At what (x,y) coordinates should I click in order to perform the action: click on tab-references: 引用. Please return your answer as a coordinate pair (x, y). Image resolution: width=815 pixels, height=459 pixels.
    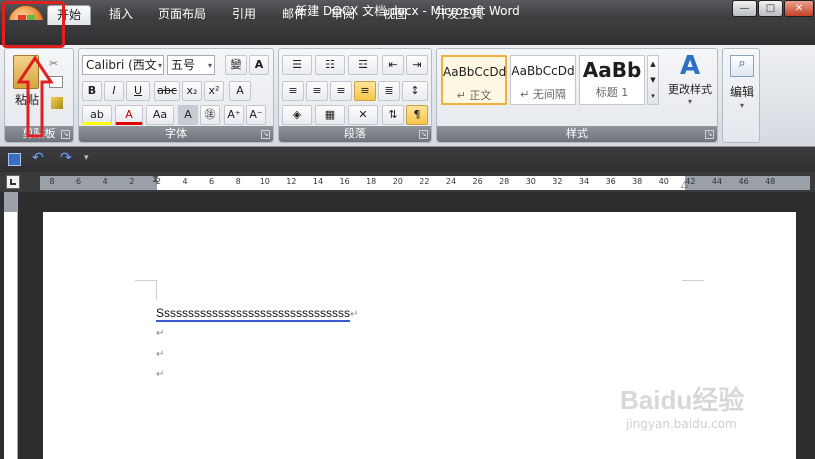
    Looking at the image, I should click on (244, 15).